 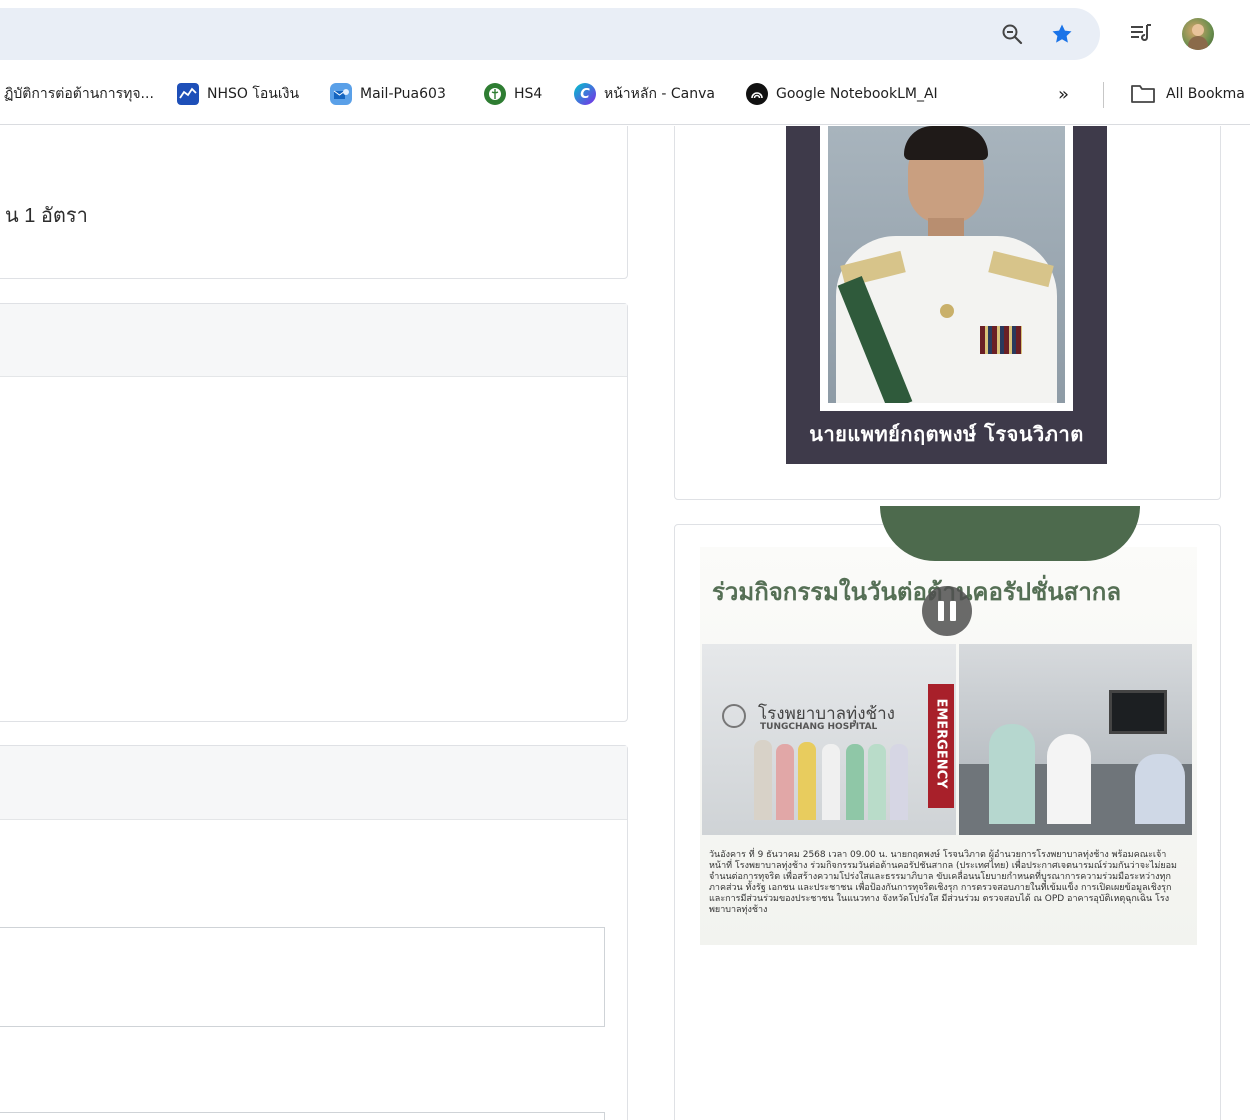 I want to click on hospital-sign-text-en: TUNGCHANG HOSPITAL, so click(x=819, y=727).